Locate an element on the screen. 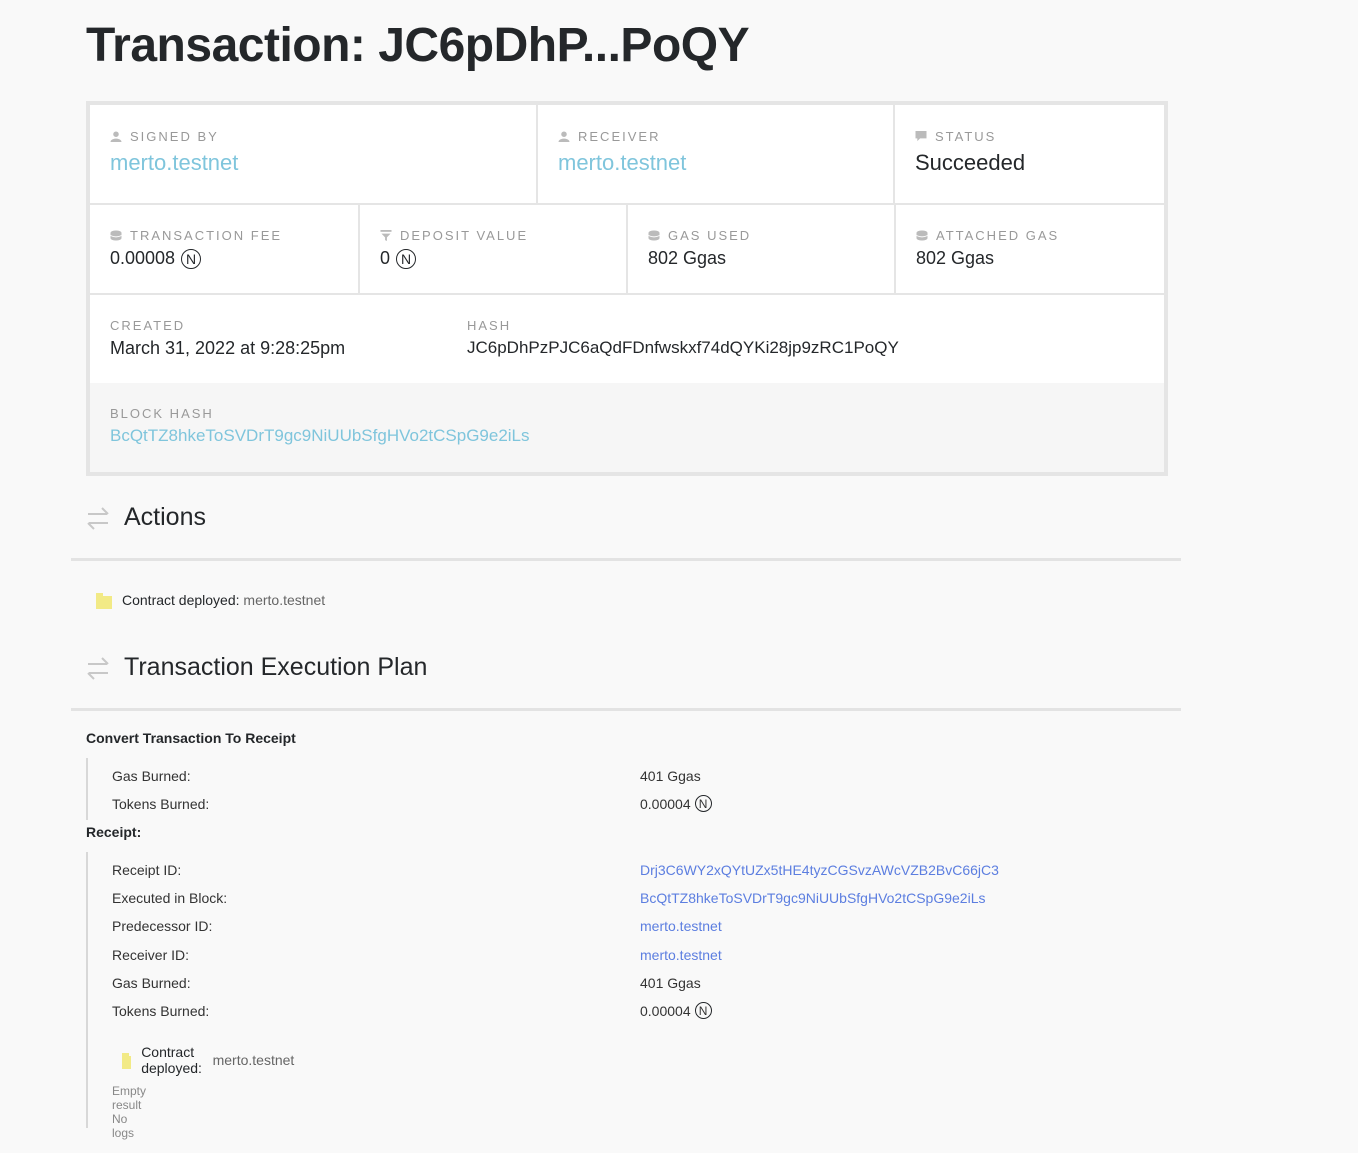 This screenshot has height=1153, width=1358. receiver-cell: Receiver merto.testnet is located at coordinates (716, 154).